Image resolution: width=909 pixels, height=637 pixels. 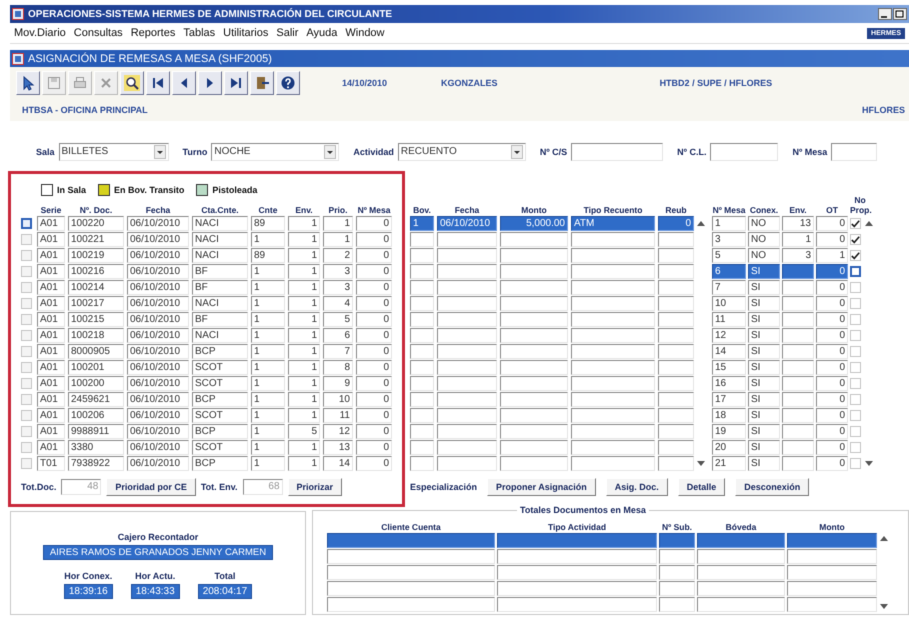 I want to click on input-field: 100214, so click(x=96, y=287).